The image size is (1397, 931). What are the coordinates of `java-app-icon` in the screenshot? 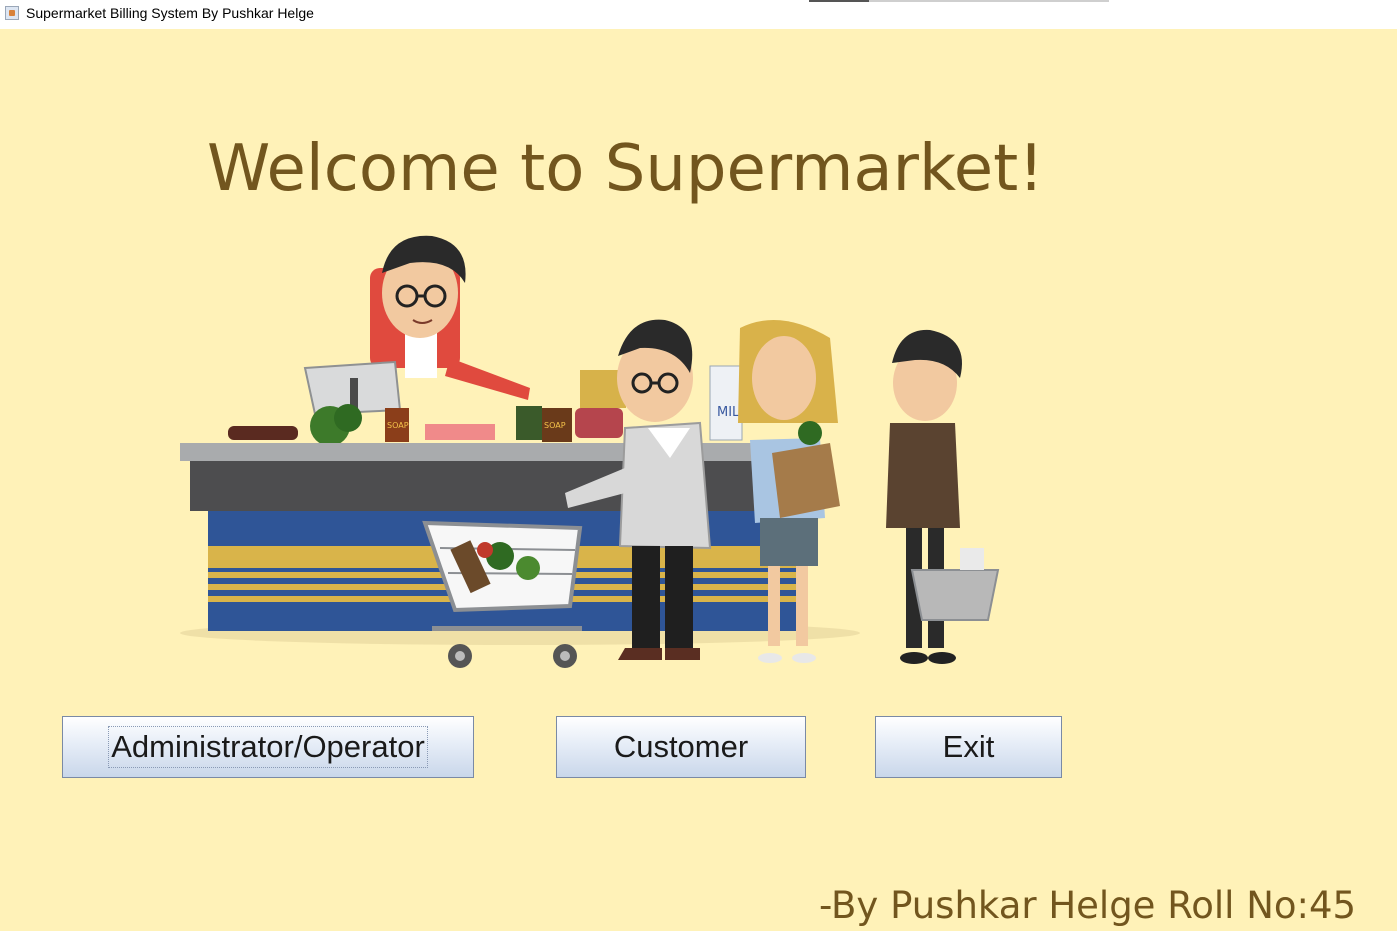 It's located at (12, 13).